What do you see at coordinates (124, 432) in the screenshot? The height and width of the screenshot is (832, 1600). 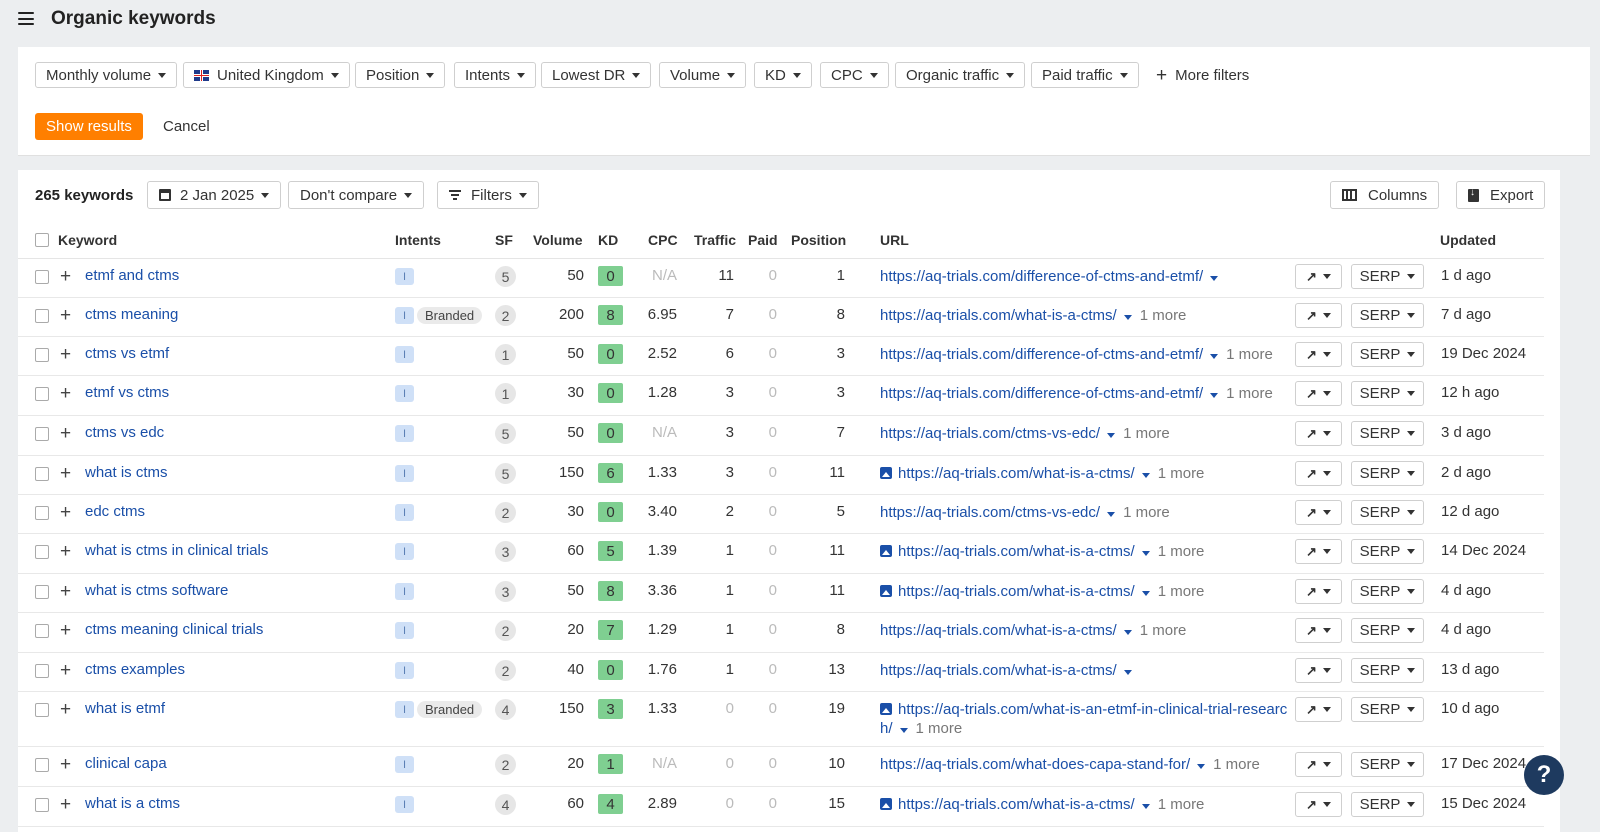 I see `keyword-link: ctms vs edc` at bounding box center [124, 432].